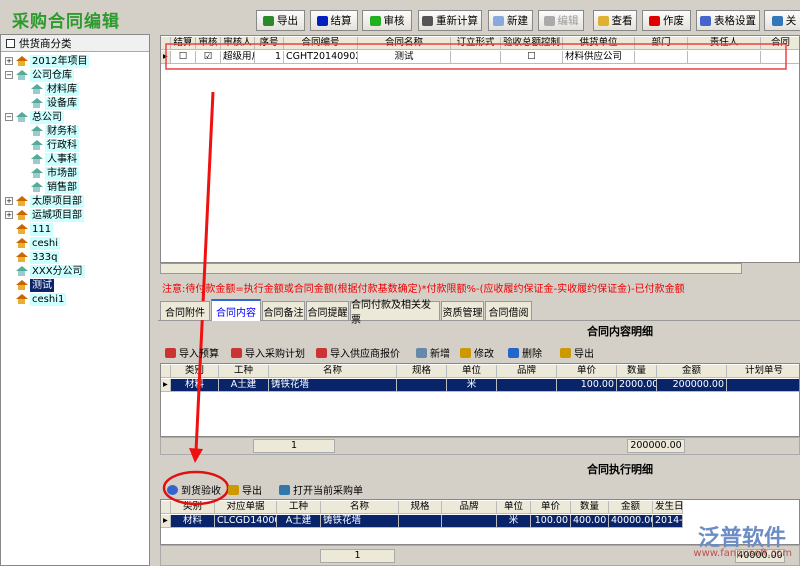 The height and width of the screenshot is (566, 800). I want to click on toolbar-button-label: 新建, so click(517, 21).